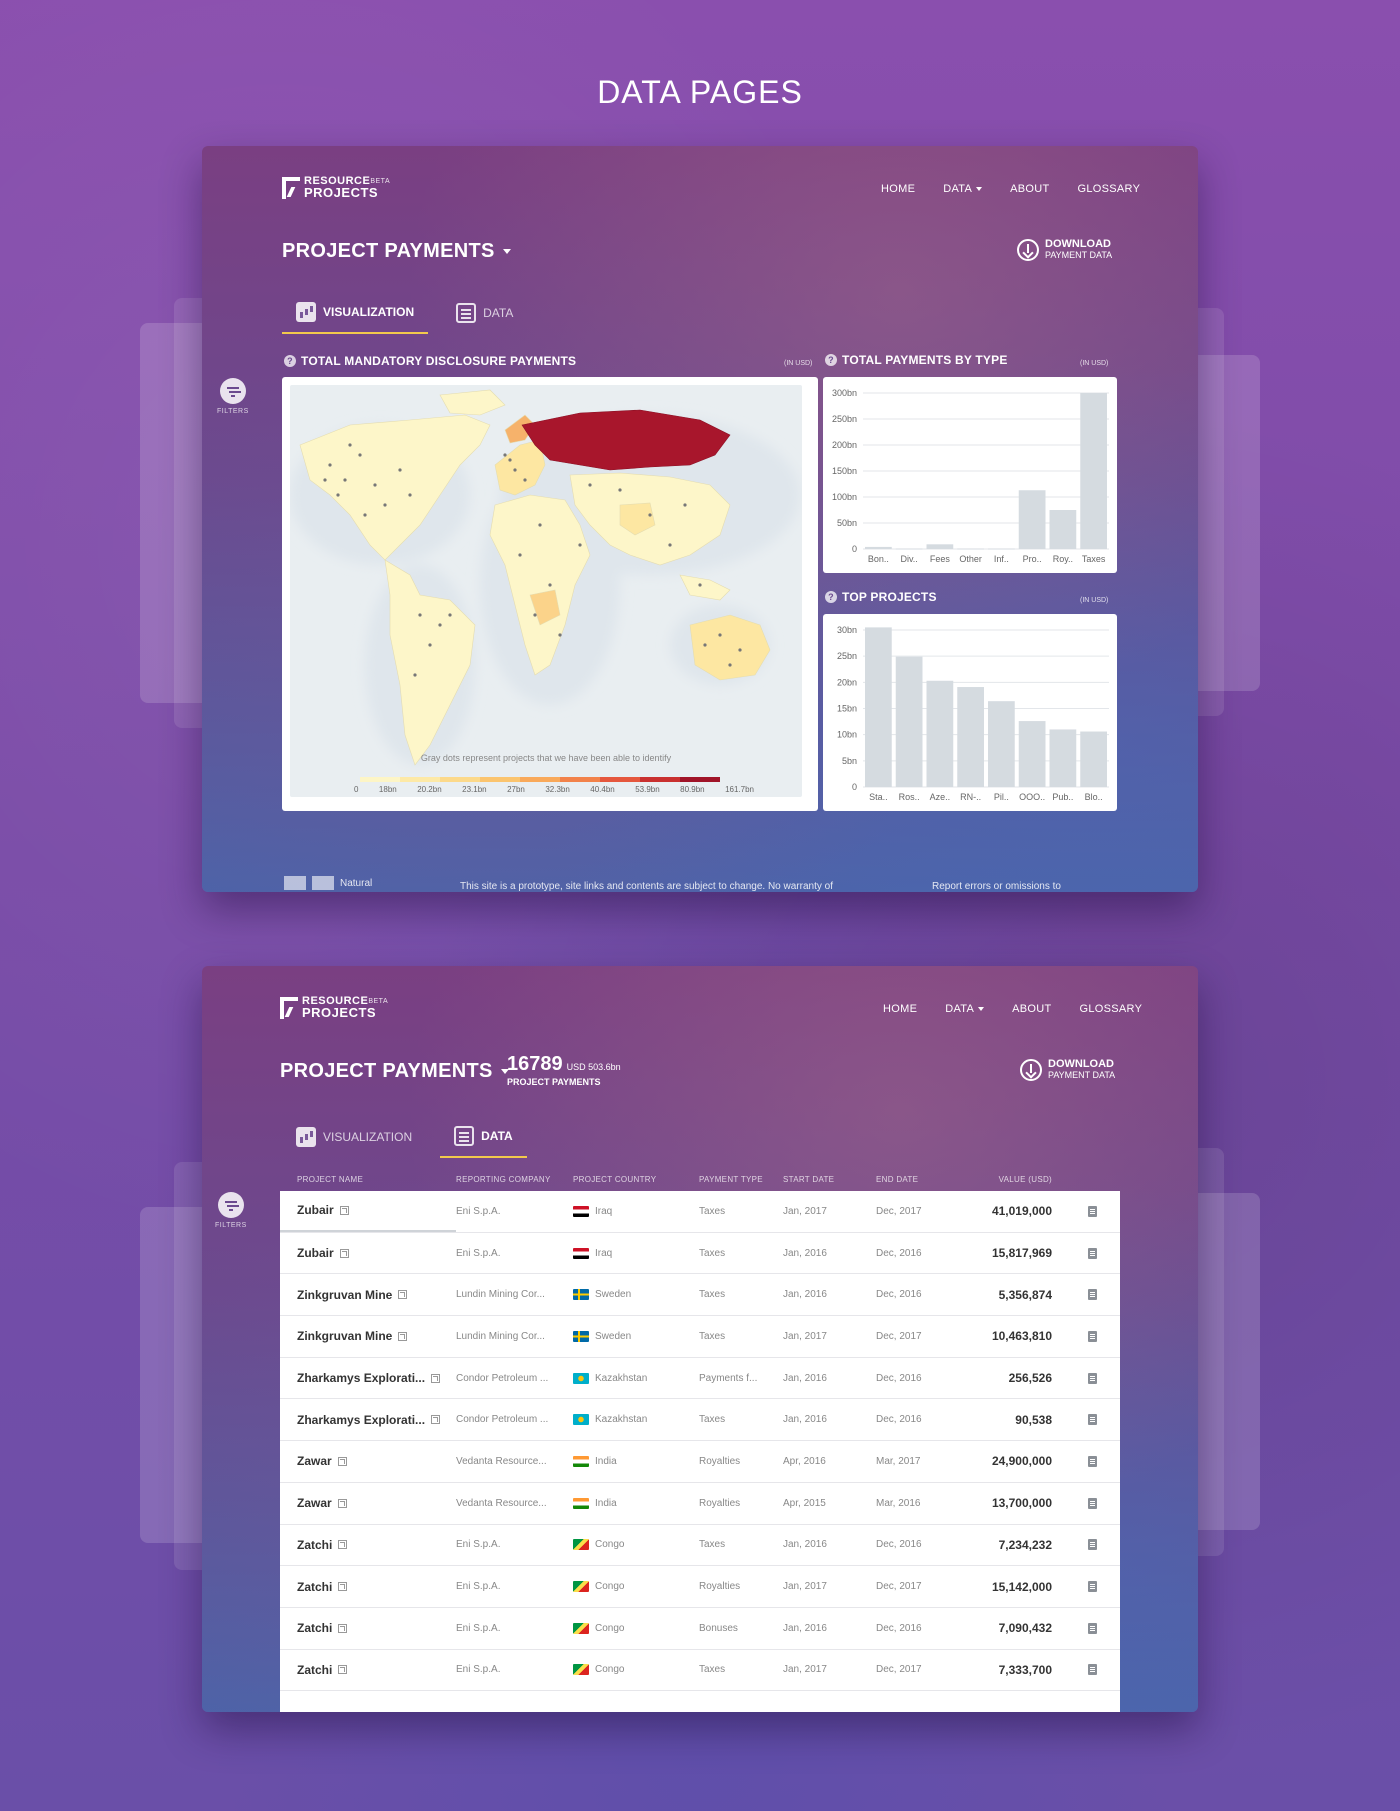  Describe the element at coordinates (844, 471) in the screenshot. I see `y-tick-label: 150bn` at that location.